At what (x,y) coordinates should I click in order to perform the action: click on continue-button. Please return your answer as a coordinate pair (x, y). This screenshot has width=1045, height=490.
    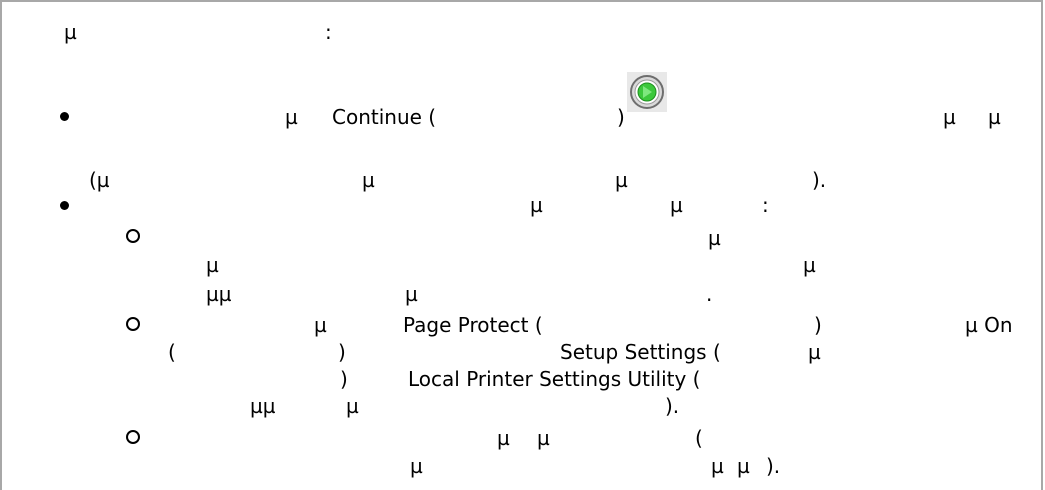
    Looking at the image, I should click on (647, 92).